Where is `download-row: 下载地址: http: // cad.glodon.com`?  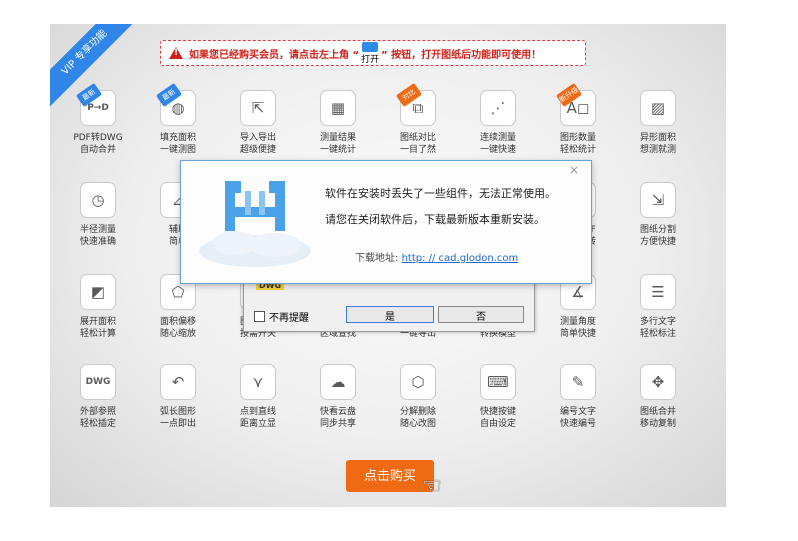 download-row: 下载地址: http: // cad.glodon.com is located at coordinates (436, 256).